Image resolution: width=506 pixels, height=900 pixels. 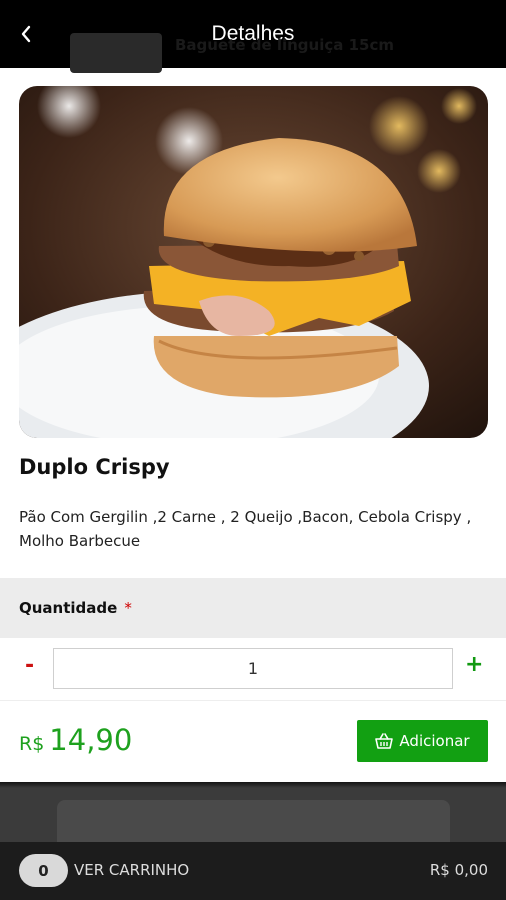 I want to click on cart-count-badge: 0, so click(x=43, y=870).